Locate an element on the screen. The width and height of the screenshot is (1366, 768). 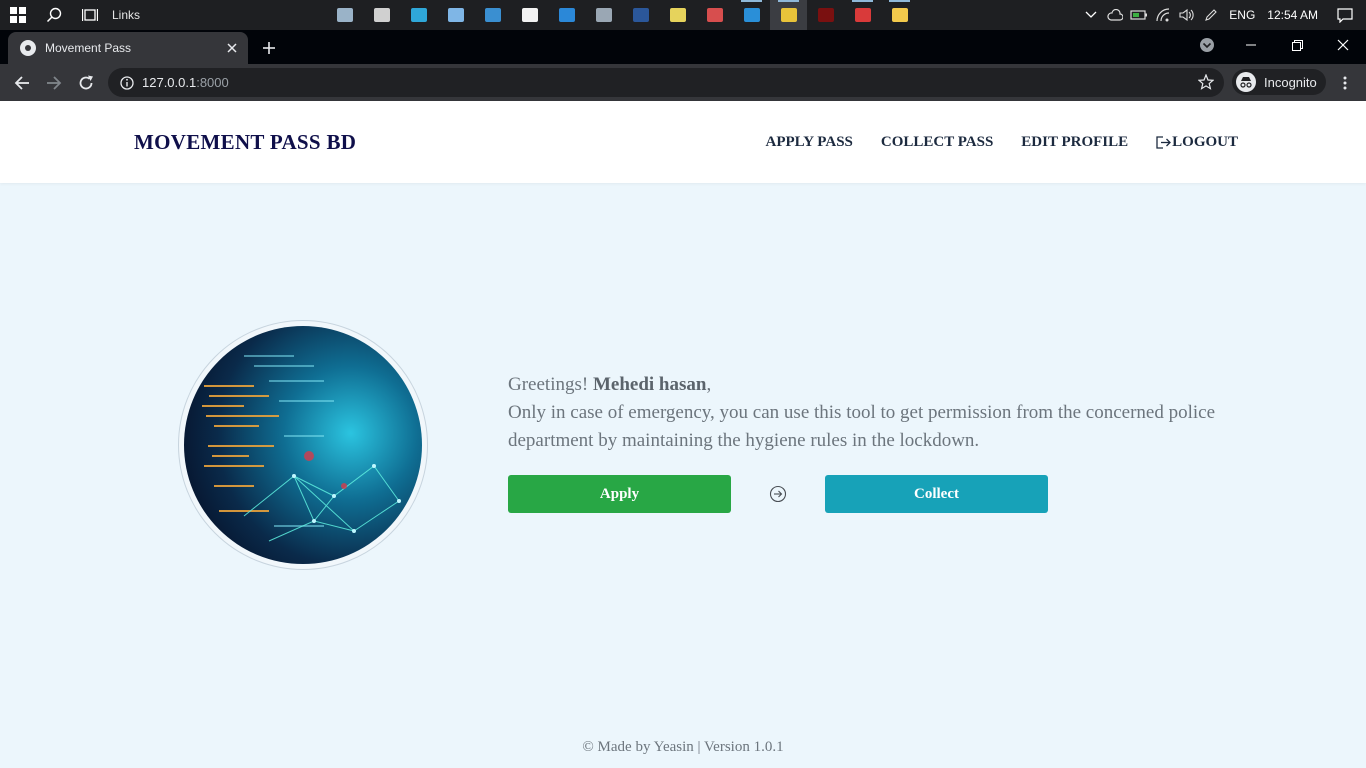
restore-icon is located at coordinates (1297, 45).